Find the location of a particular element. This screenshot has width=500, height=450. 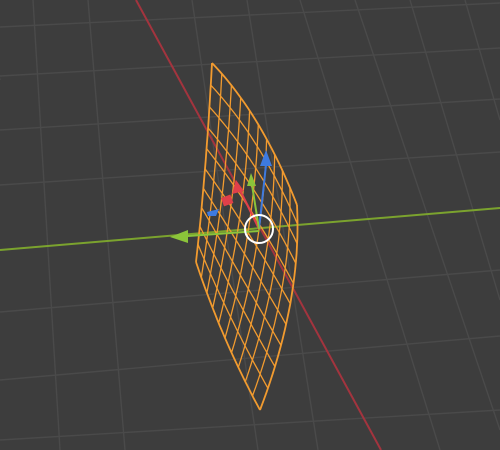

gizmo-y-floor-arrow is located at coordinates (179, 236).